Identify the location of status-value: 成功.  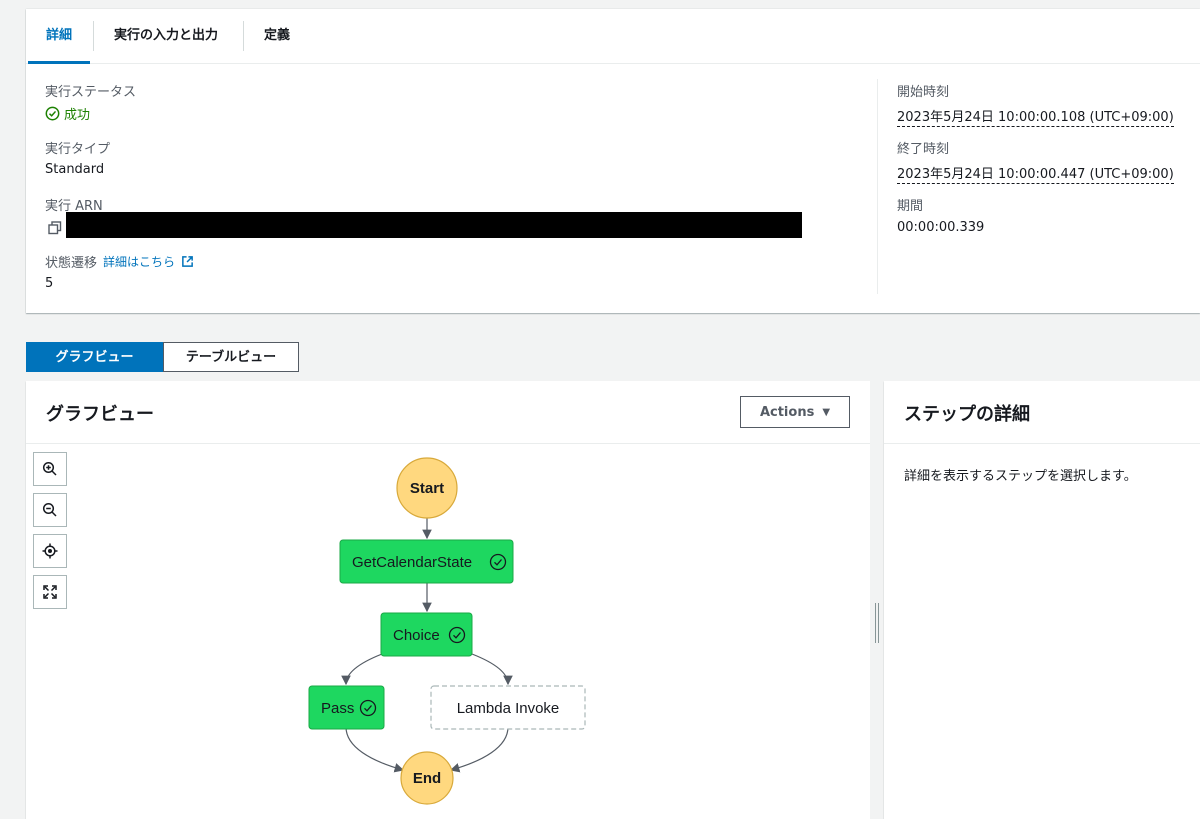
(67, 113).